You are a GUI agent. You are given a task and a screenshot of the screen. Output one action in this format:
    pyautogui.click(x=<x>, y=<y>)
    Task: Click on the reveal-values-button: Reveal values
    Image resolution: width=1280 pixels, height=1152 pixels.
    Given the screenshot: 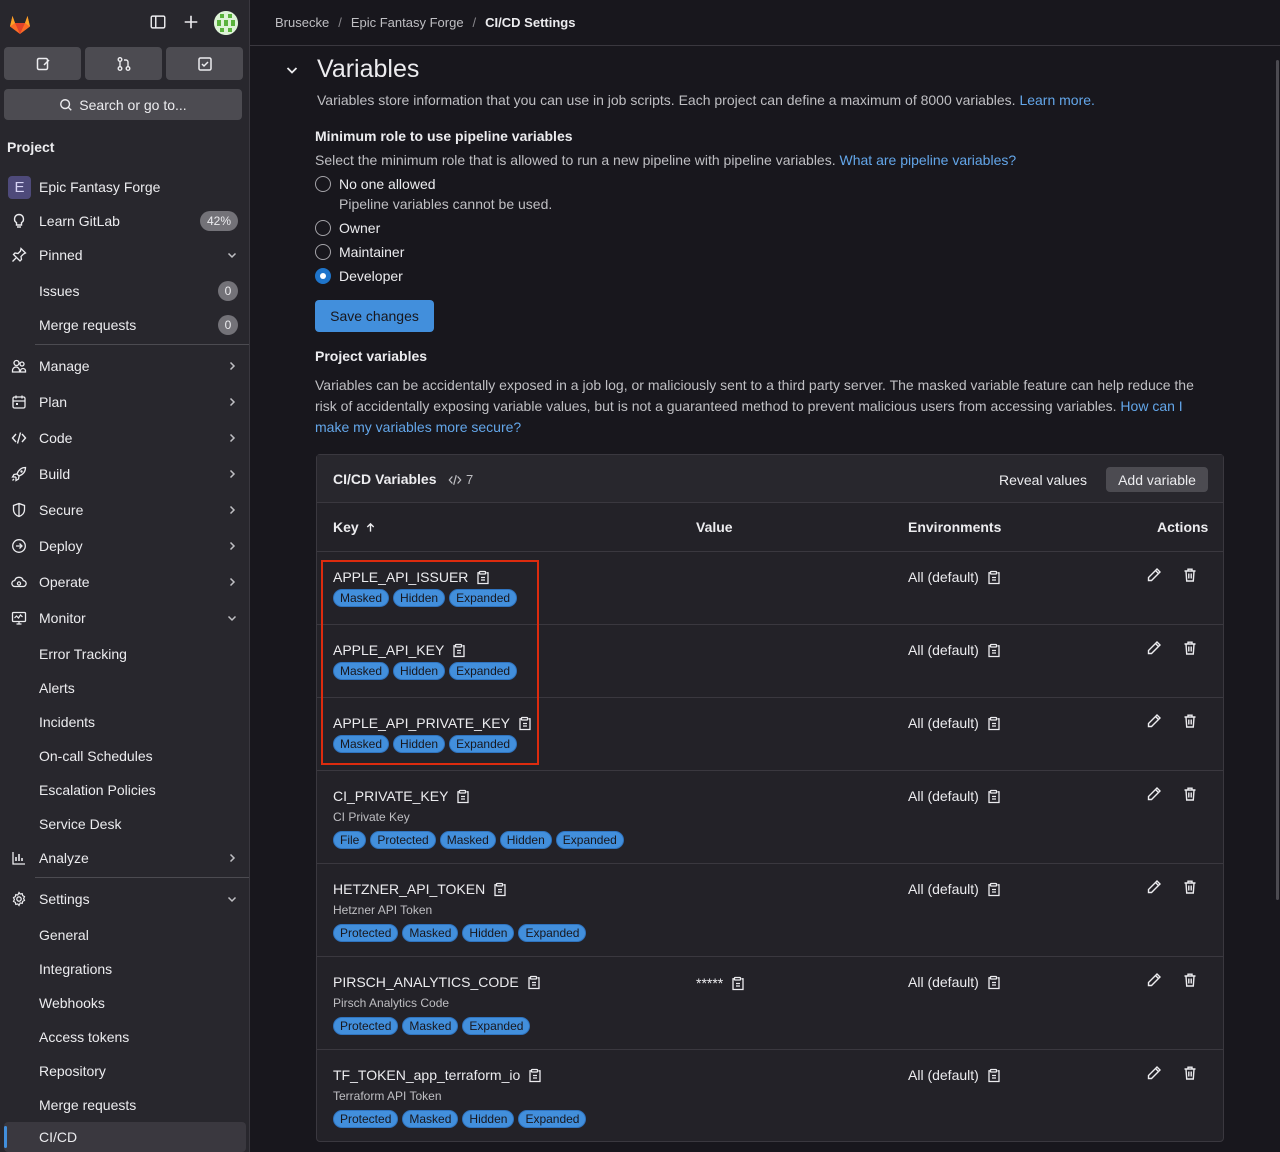 What is the action you would take?
    pyautogui.click(x=1043, y=480)
    